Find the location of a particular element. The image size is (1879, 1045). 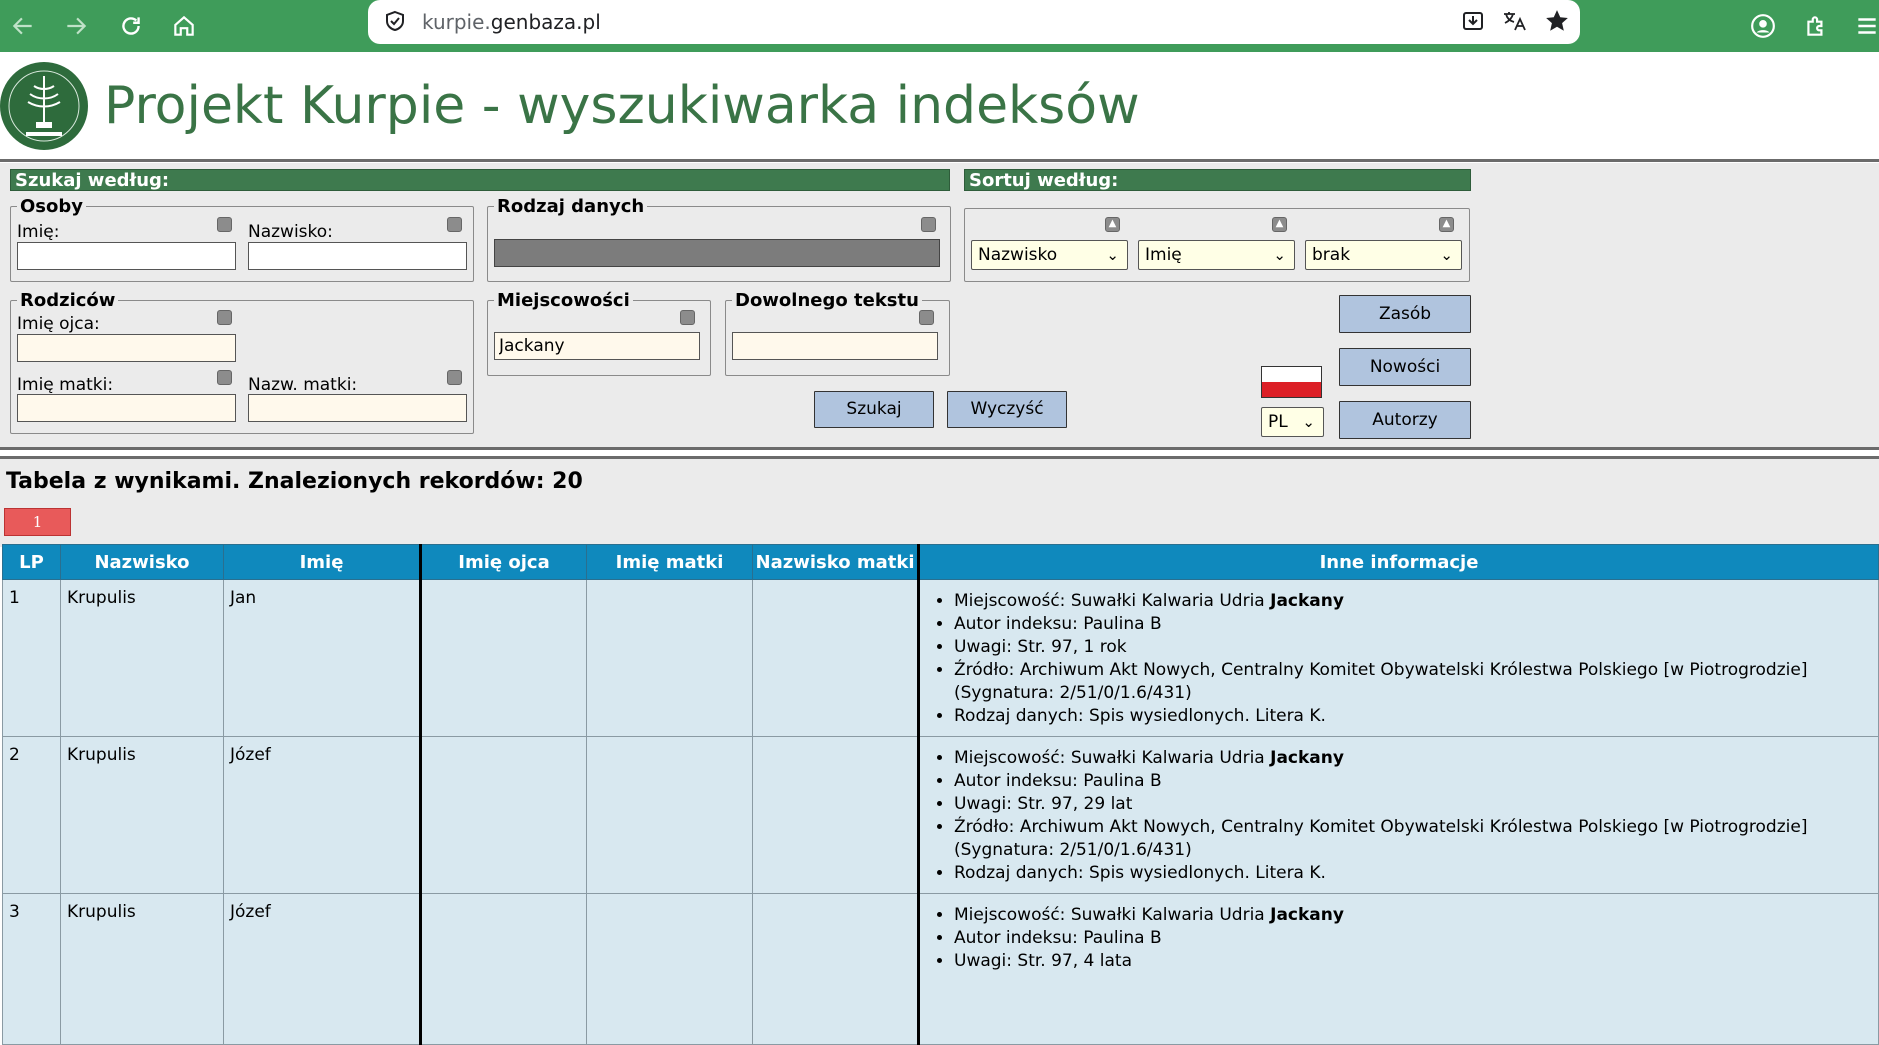

search-button: Szukaj is located at coordinates (874, 409).